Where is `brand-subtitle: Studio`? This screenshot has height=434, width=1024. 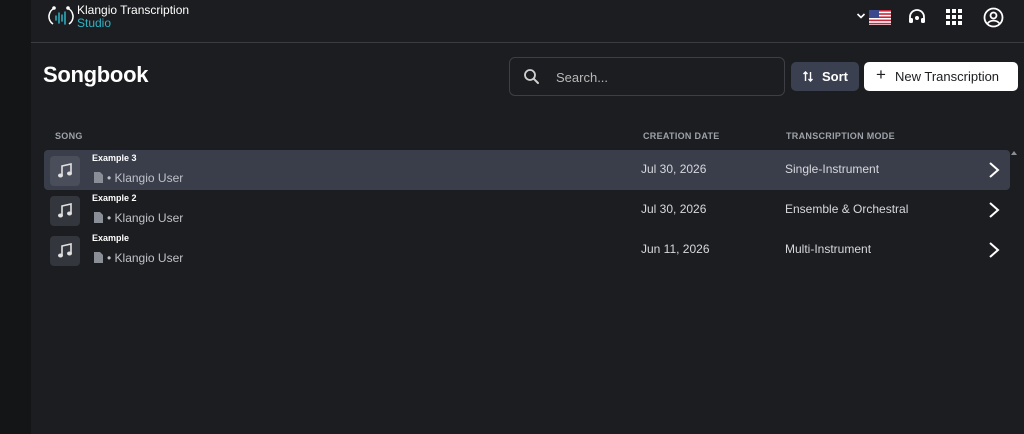
brand-subtitle: Studio is located at coordinates (94, 23).